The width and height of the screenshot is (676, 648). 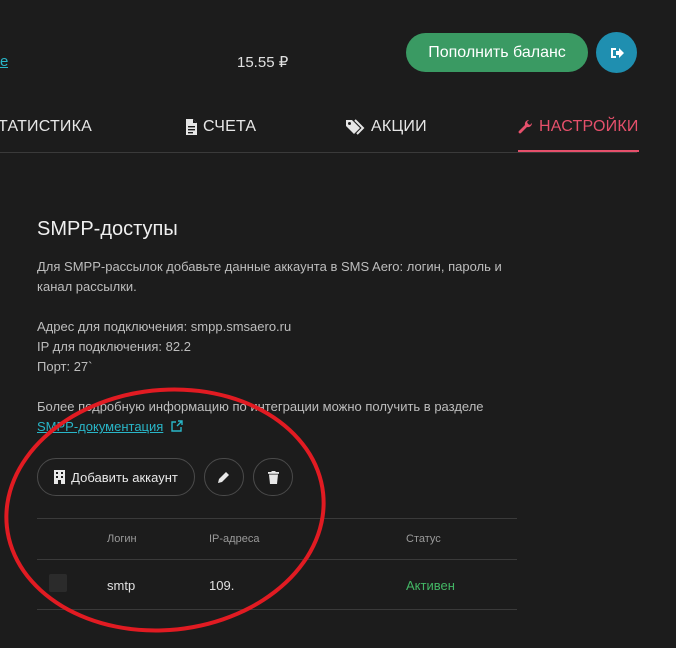 I want to click on column-header-status: Статус, so click(x=423, y=539).